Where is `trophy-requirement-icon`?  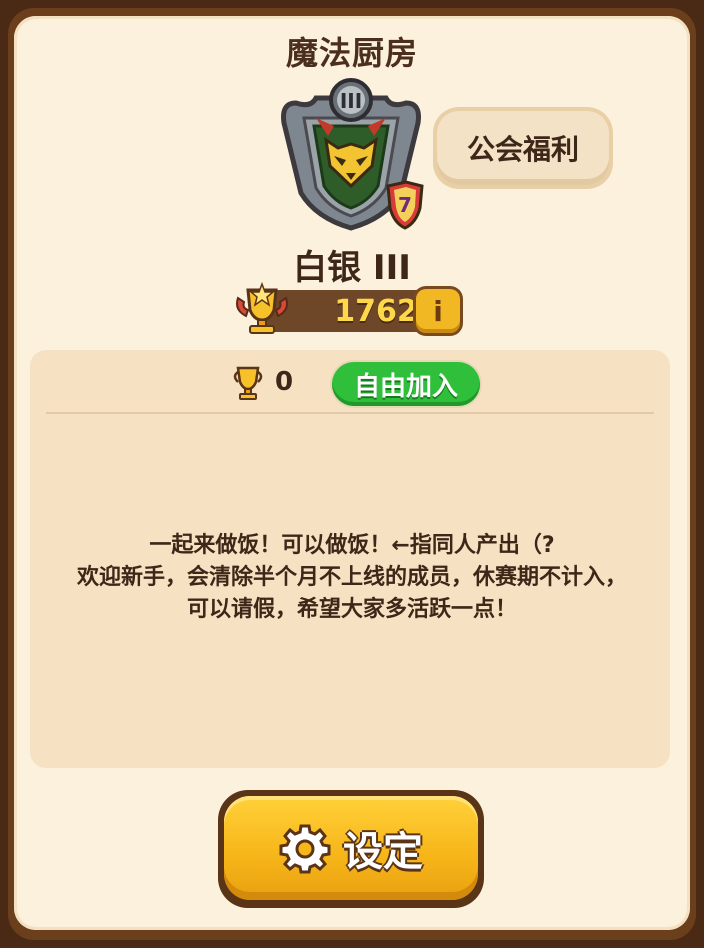
trophy-requirement-icon is located at coordinates (248, 383).